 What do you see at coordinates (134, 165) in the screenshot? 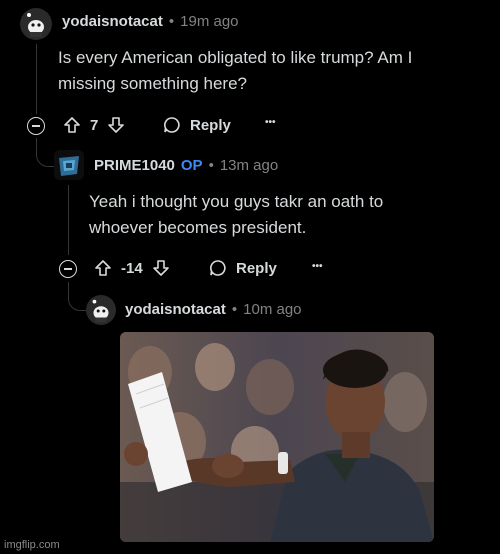
I see `comment-author: PRIME1040` at bounding box center [134, 165].